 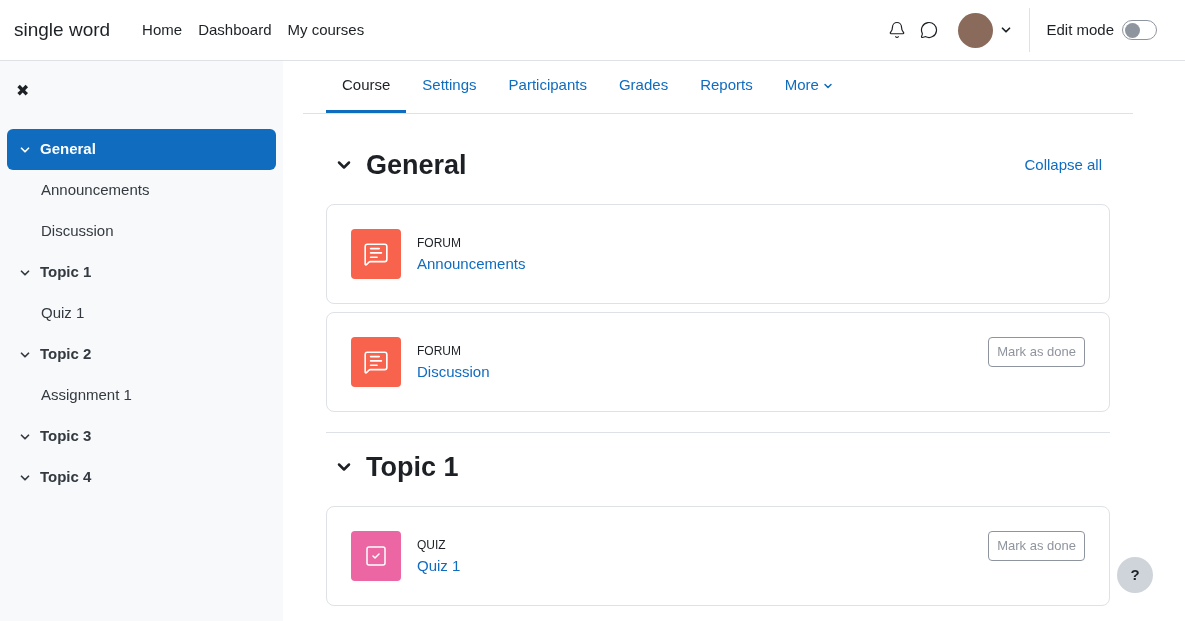 What do you see at coordinates (326, 30) in the screenshot?
I see `nav-link: My courses` at bounding box center [326, 30].